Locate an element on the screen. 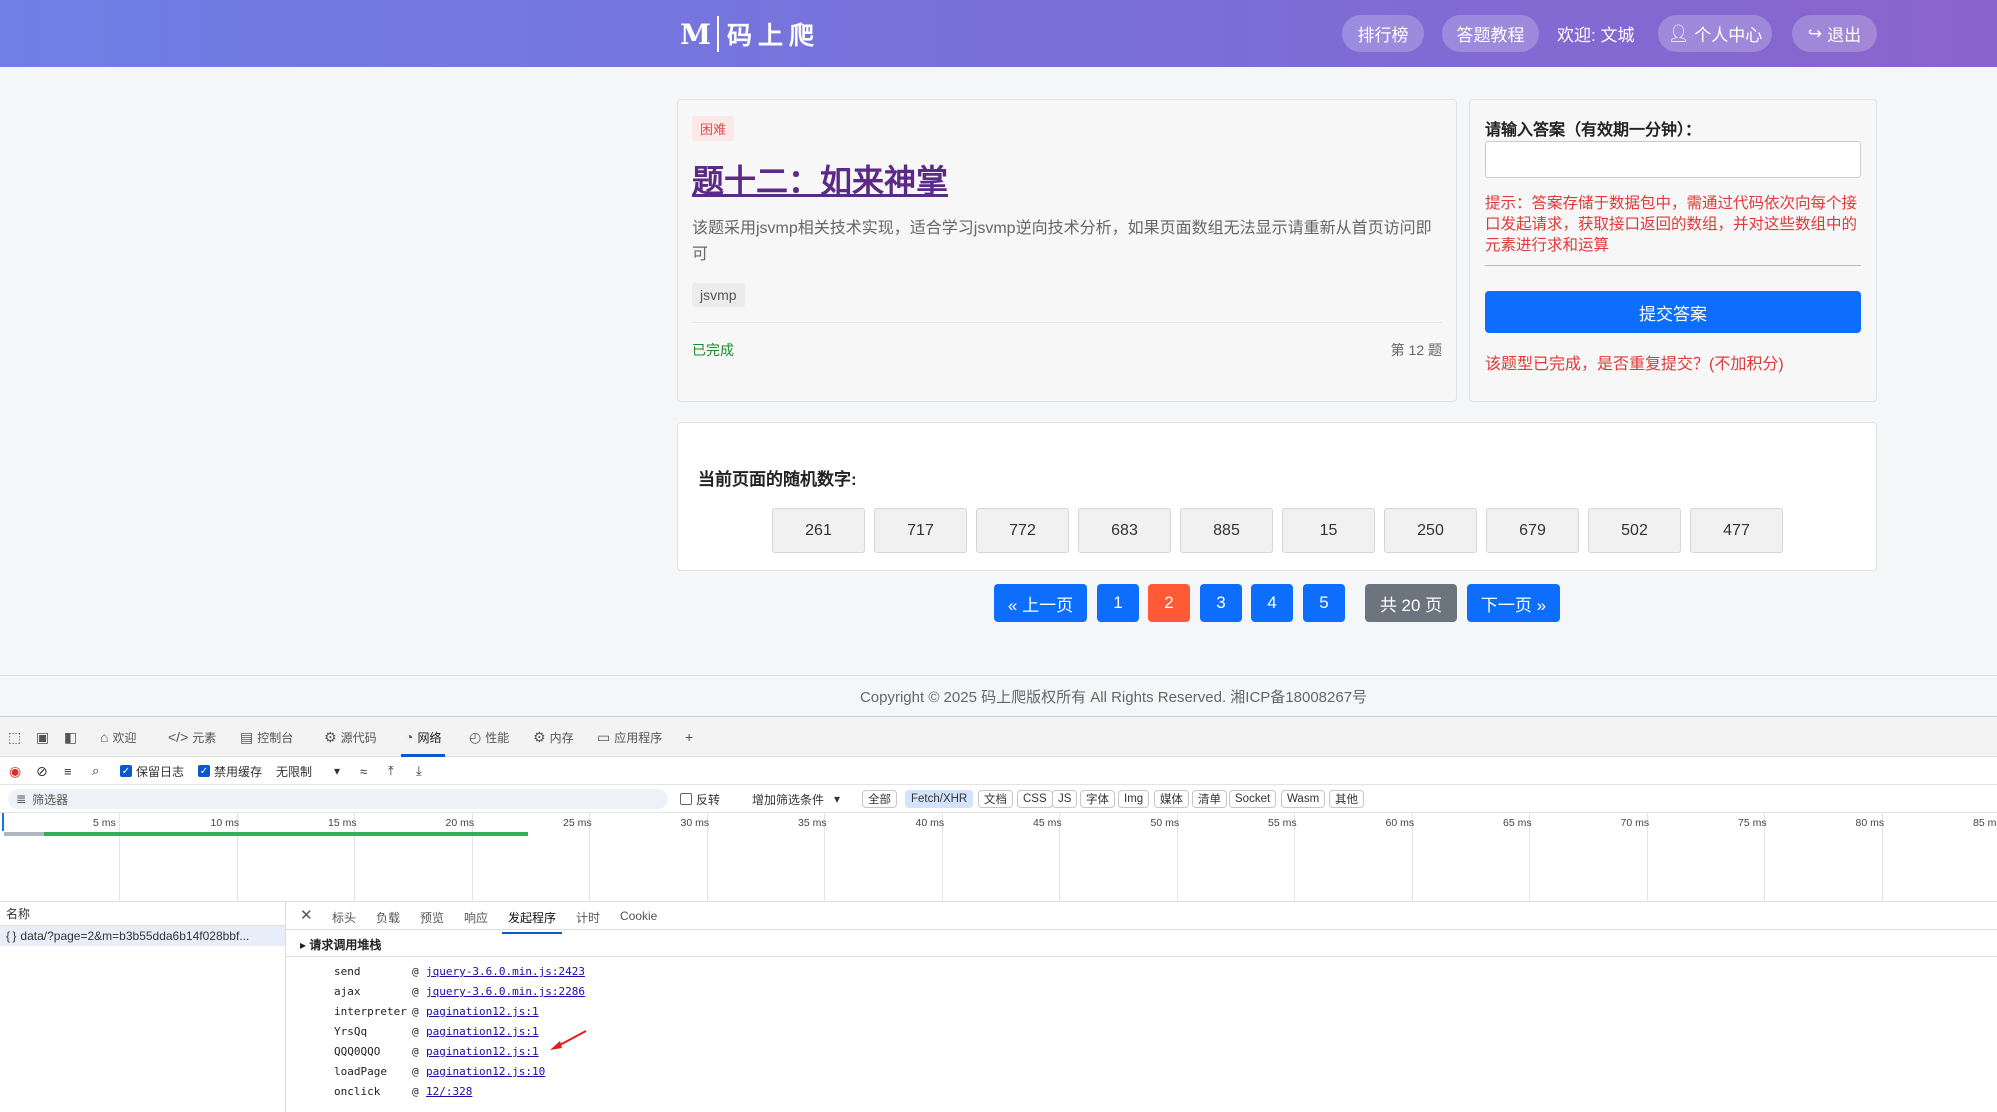 The height and width of the screenshot is (1112, 1997). record-icon: ◉ is located at coordinates (15, 771).